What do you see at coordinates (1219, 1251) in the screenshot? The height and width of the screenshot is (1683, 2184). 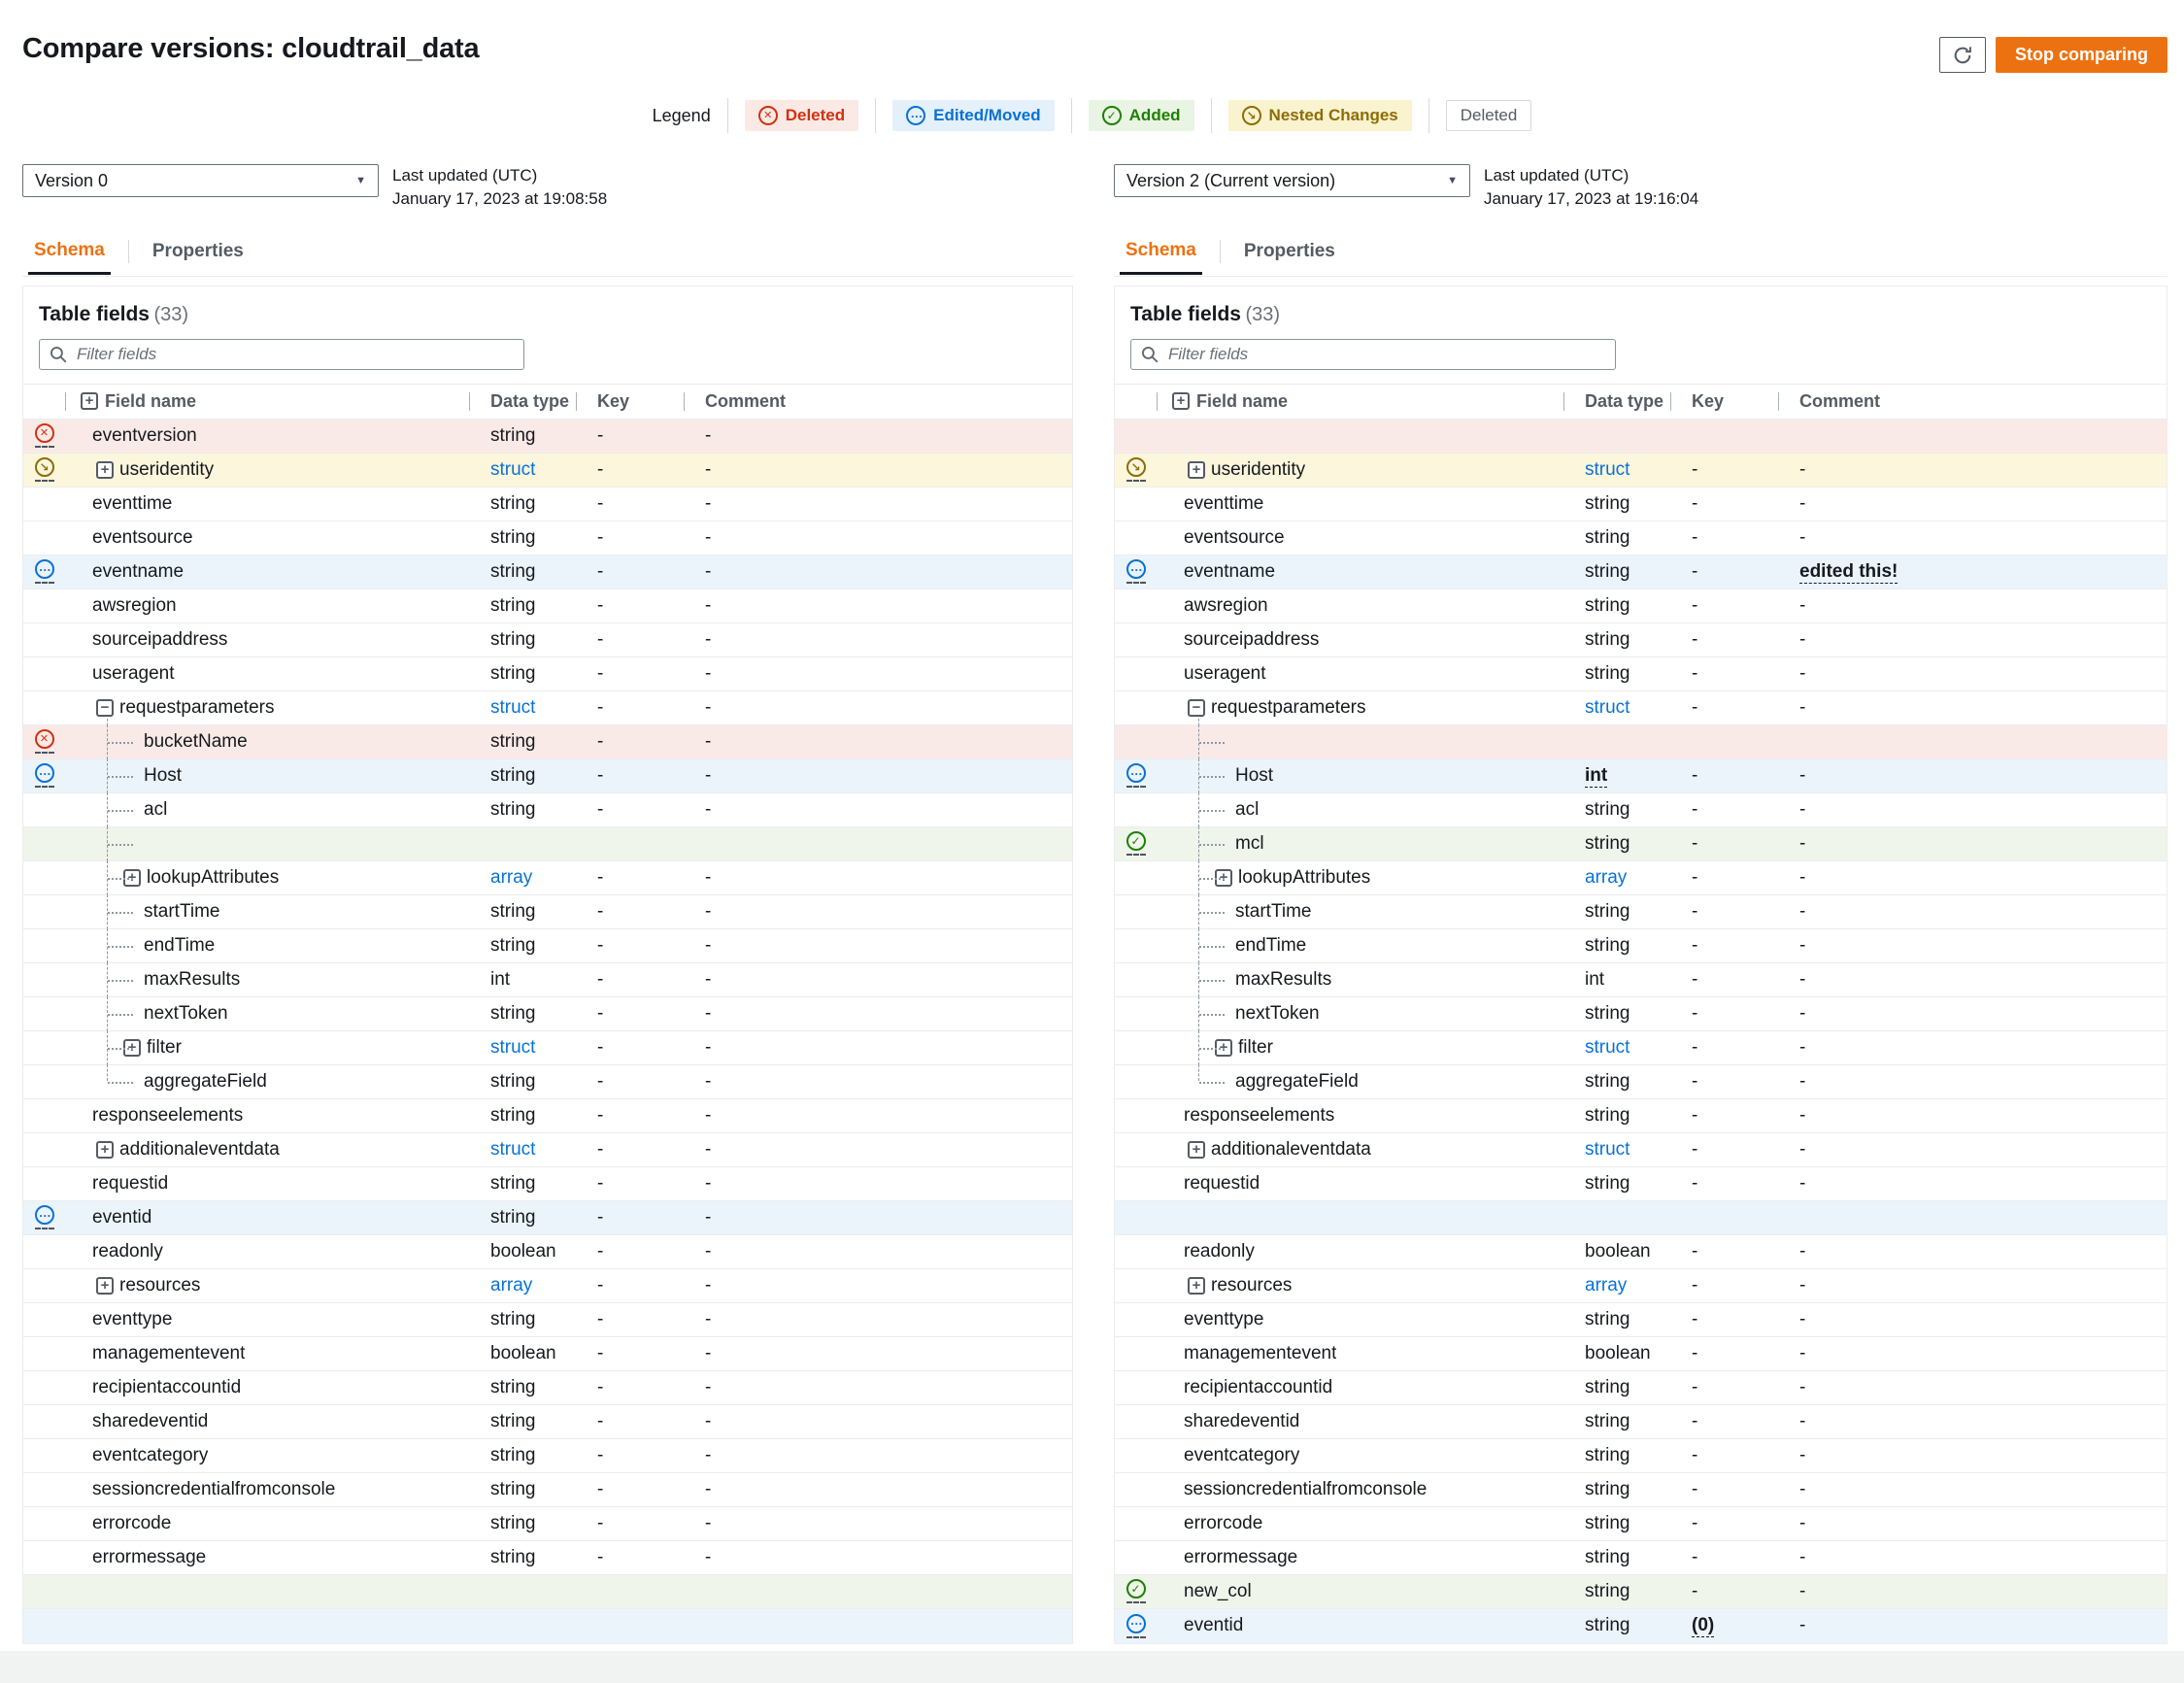 I see `field-name: readonly` at bounding box center [1219, 1251].